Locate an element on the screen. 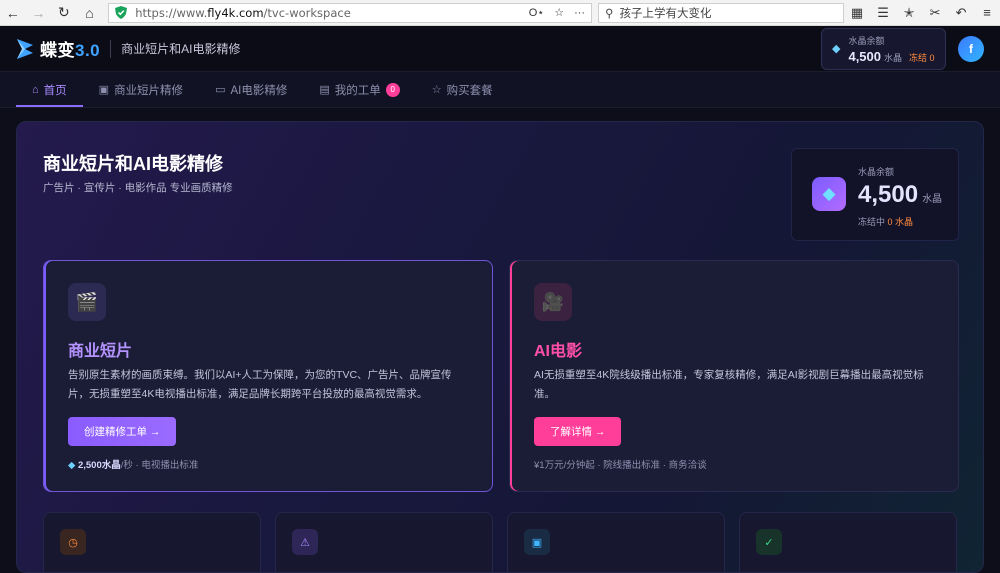 The height and width of the screenshot is (573, 1000). tab-my-orders: ▤ 我的工单 0 is located at coordinates (359, 89).